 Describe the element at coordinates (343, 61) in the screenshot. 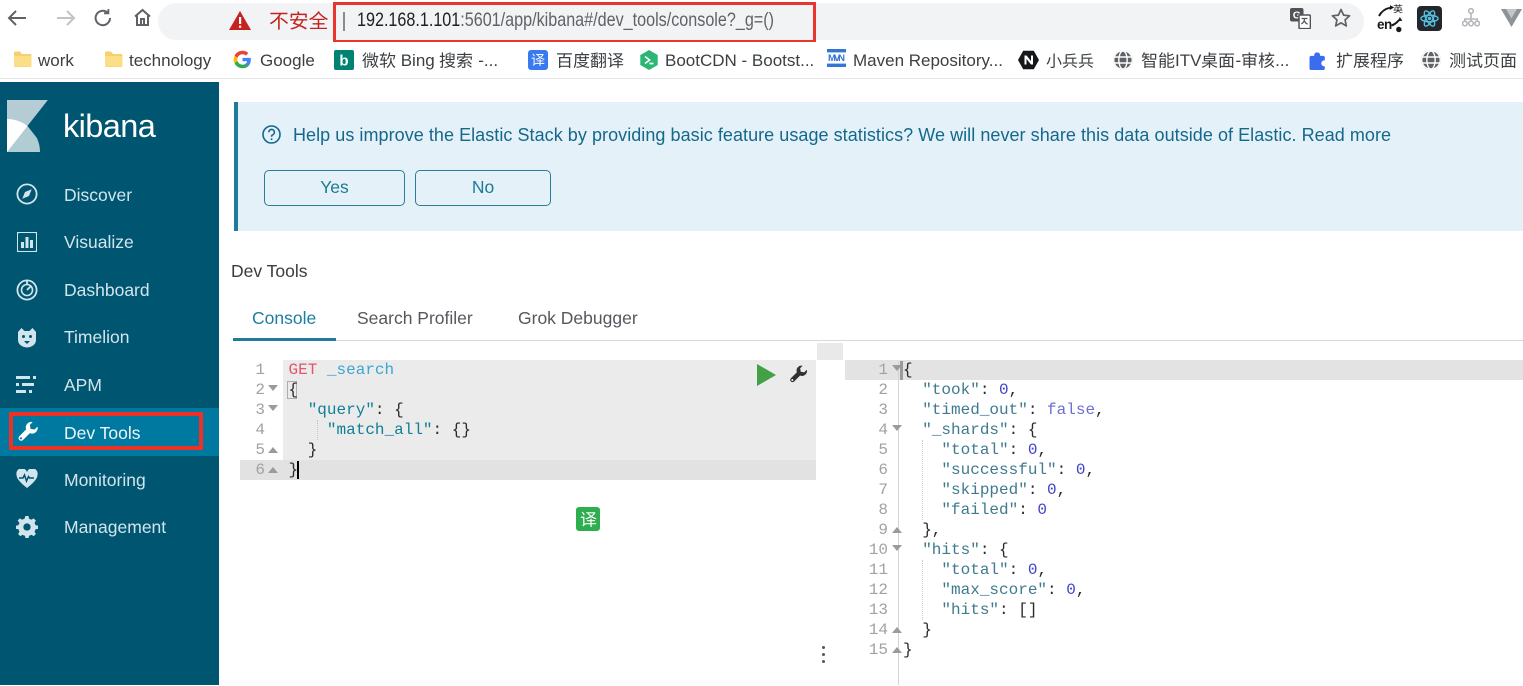

I see `svg-text: b` at that location.